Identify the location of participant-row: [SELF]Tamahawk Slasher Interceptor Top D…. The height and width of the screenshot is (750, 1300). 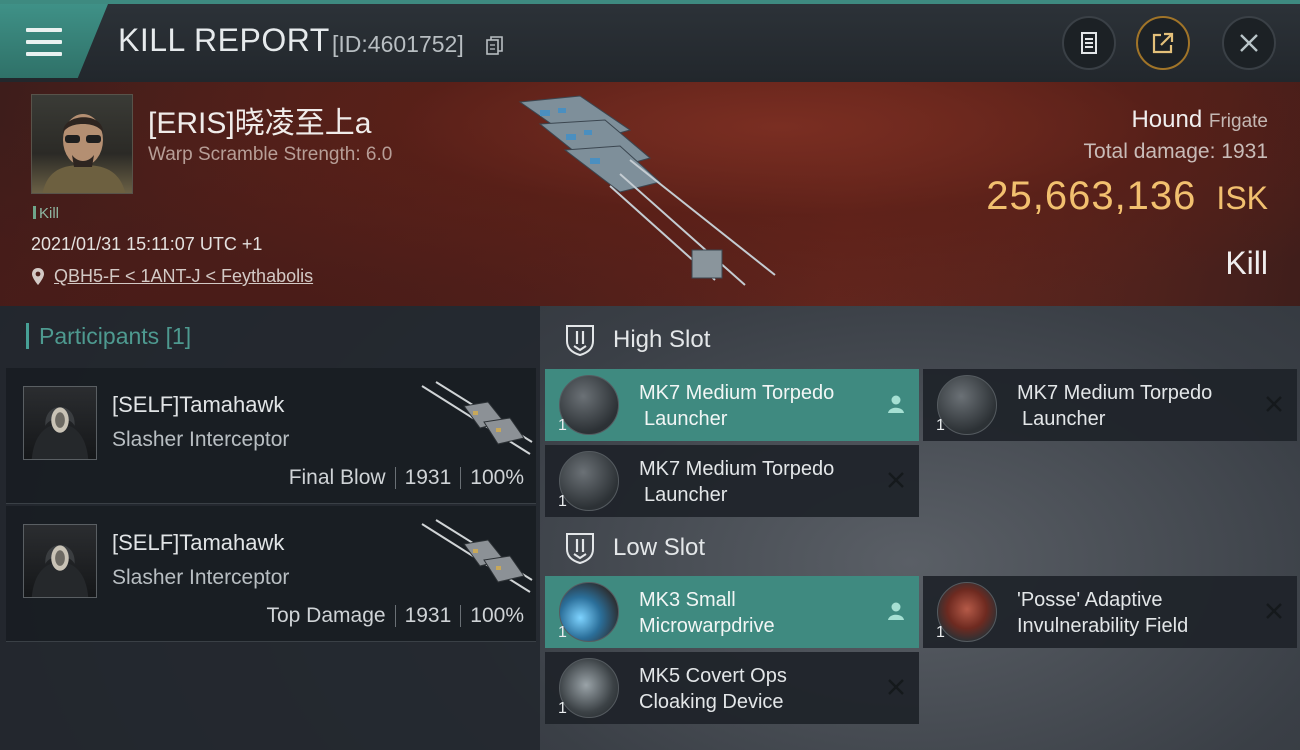
(271, 574).